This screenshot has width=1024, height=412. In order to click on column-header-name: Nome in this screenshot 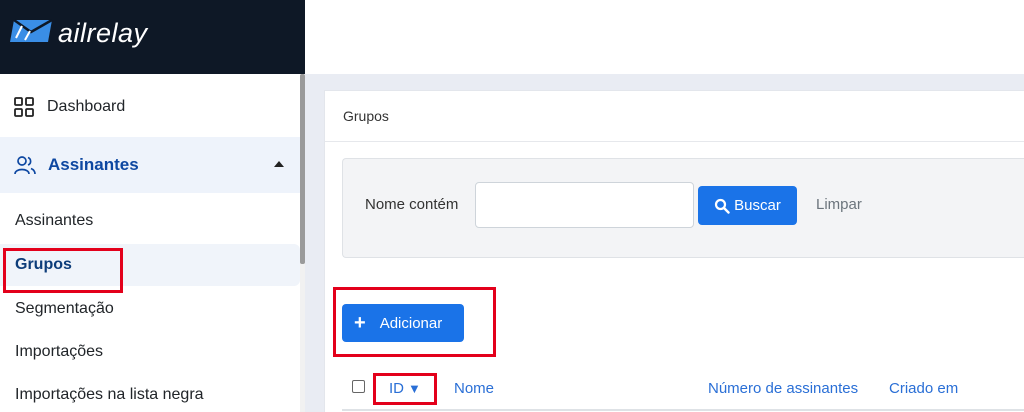, I will do `click(474, 388)`.